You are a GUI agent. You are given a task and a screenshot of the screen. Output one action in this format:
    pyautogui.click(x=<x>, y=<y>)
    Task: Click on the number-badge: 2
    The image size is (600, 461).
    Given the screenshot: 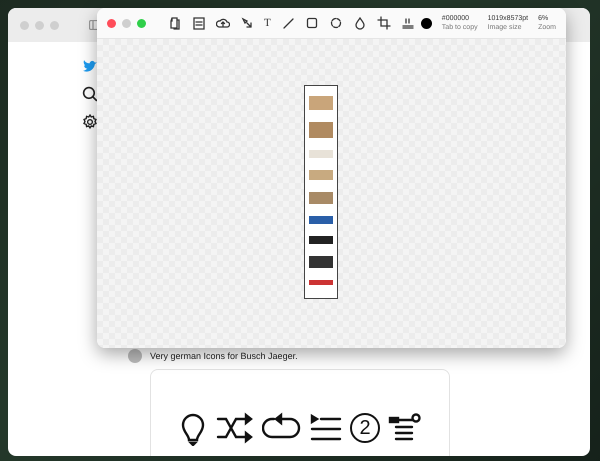 What is the action you would take?
    pyautogui.click(x=365, y=428)
    